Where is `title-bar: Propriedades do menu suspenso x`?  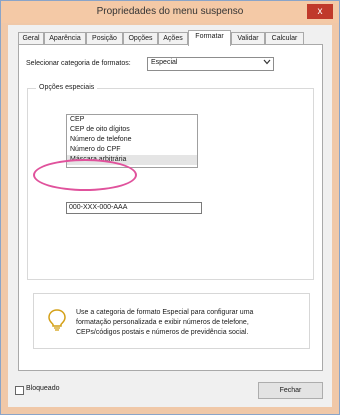
title-bar: Propriedades do menu suspenso x is located at coordinates (170, 12).